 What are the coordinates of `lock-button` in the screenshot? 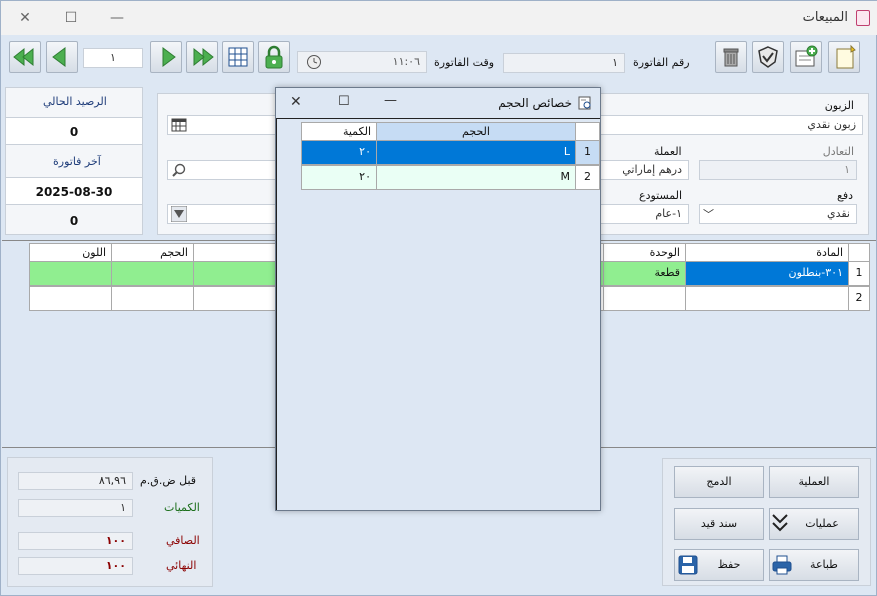 It's located at (274, 57).